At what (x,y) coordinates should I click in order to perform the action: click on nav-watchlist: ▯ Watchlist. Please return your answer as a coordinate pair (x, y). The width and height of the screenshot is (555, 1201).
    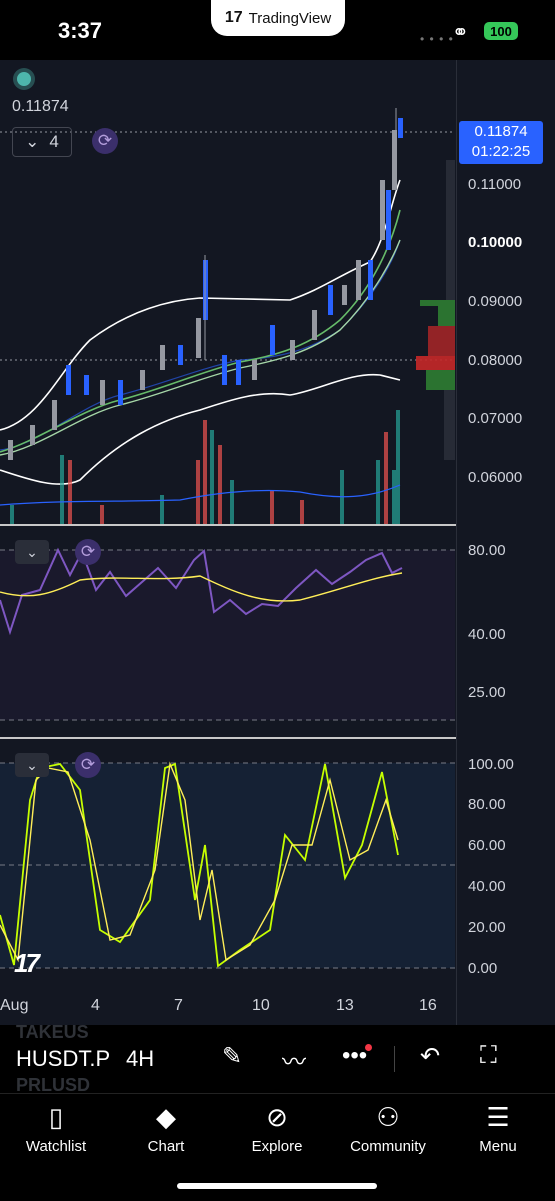
    Looking at the image, I should click on (56, 1127).